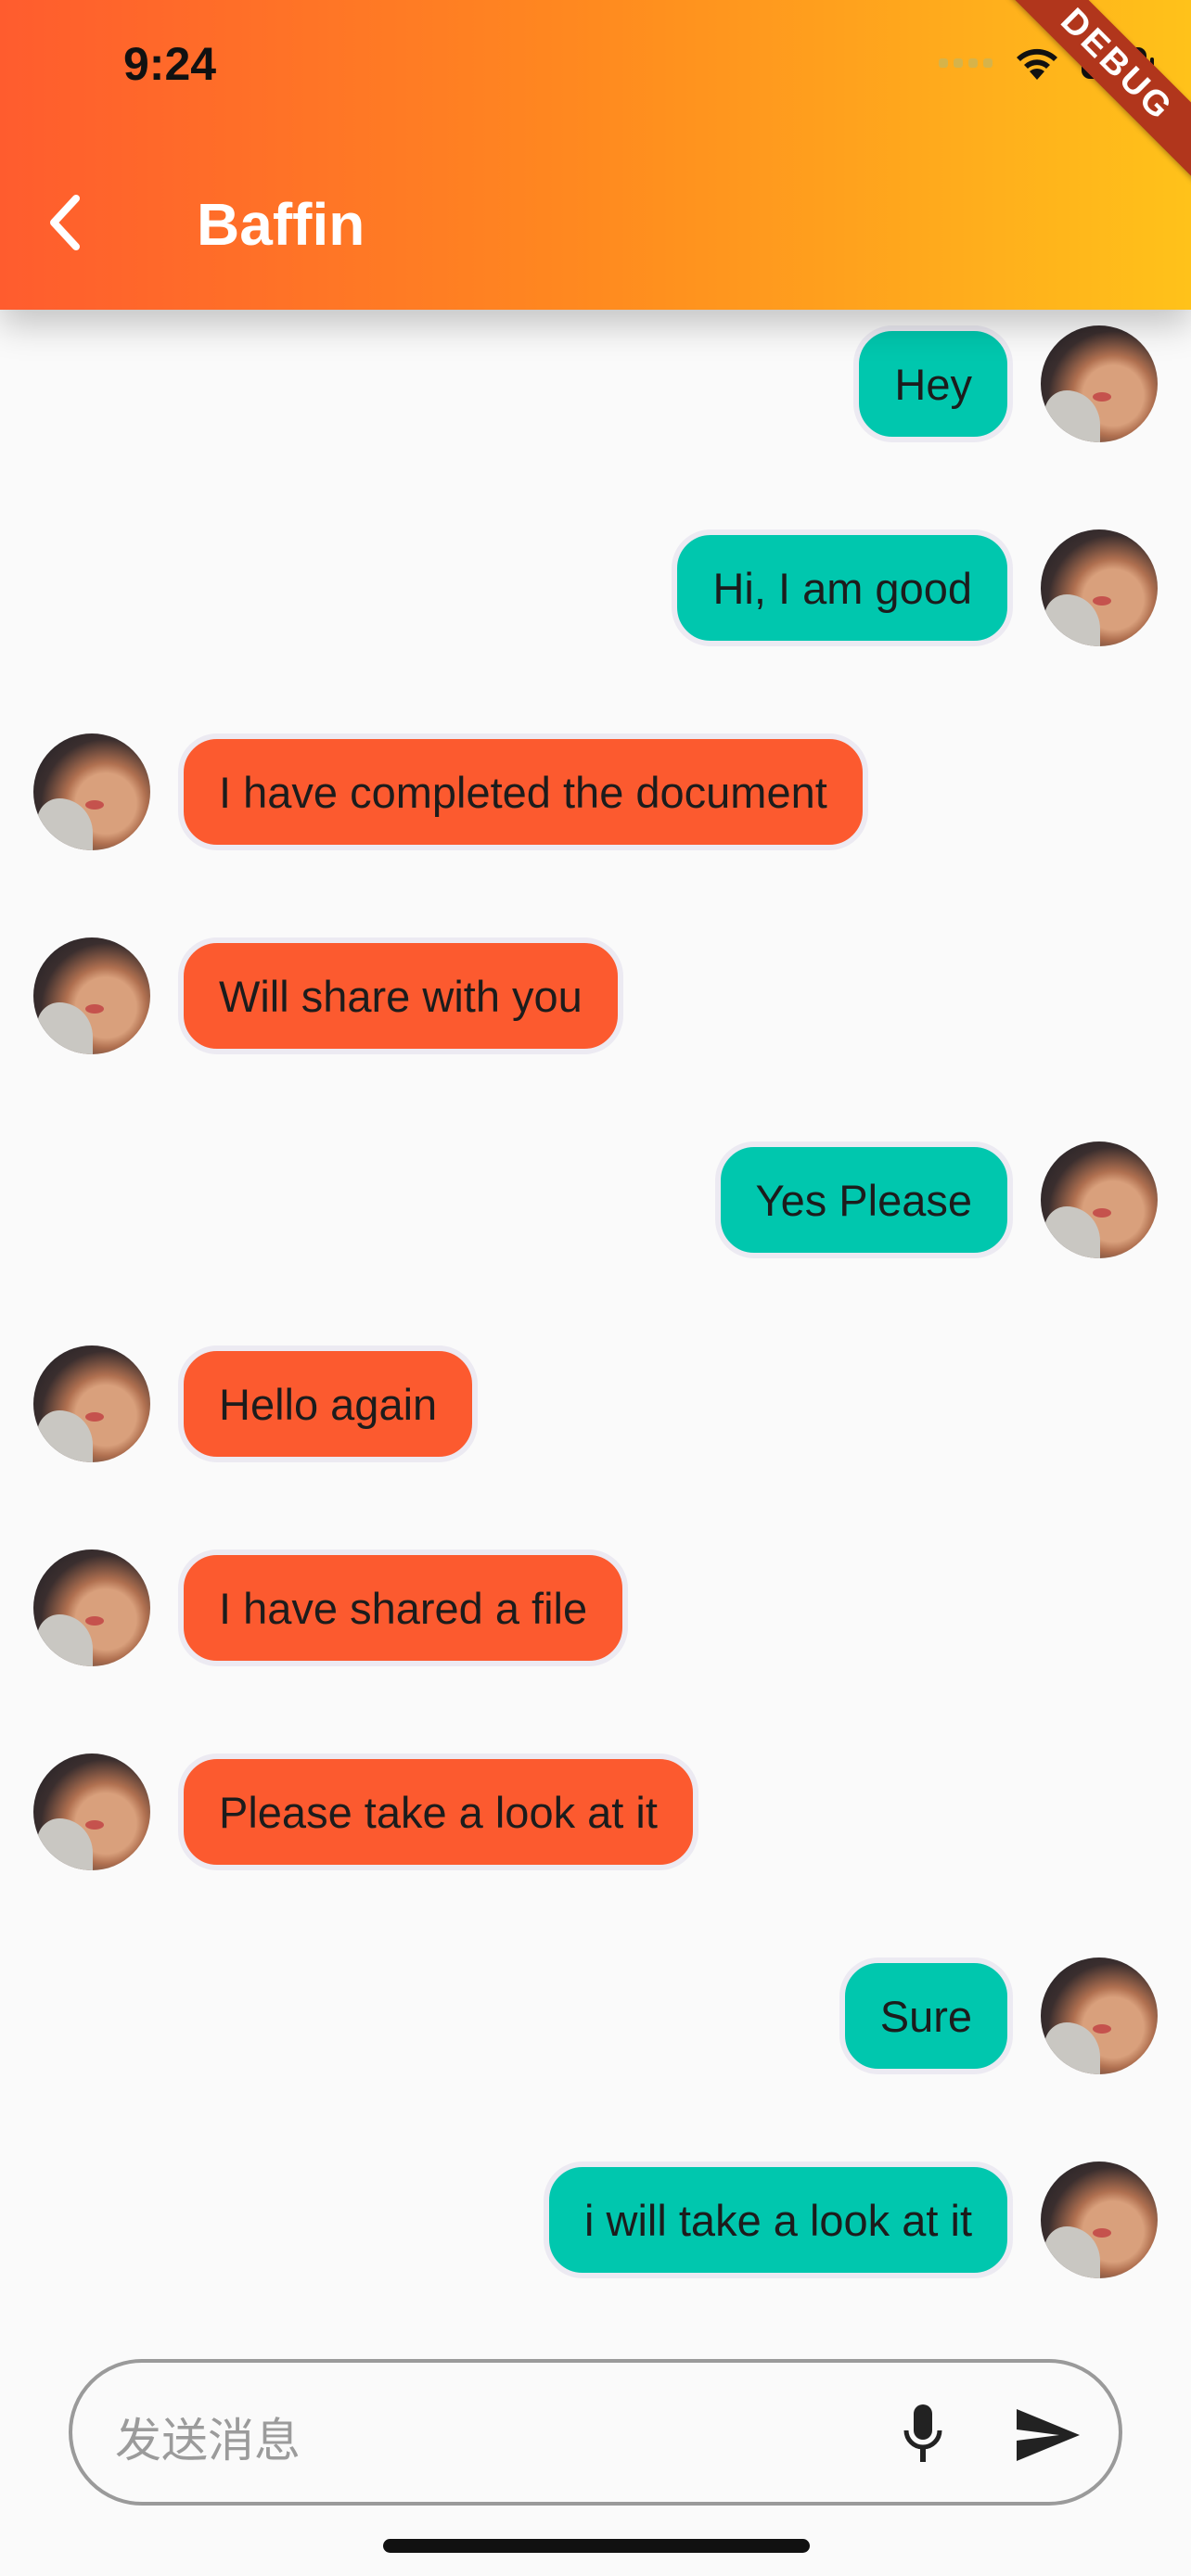  I want to click on message-row: i will take a look at it, so click(851, 2220).